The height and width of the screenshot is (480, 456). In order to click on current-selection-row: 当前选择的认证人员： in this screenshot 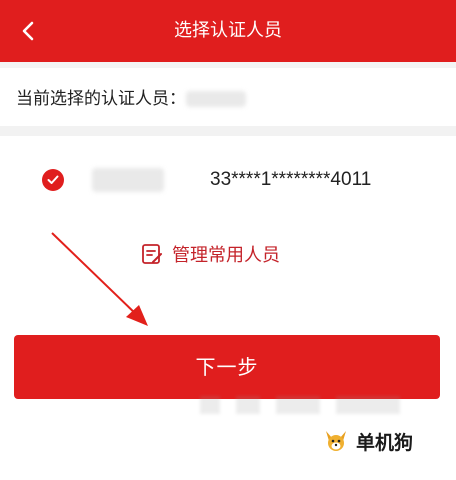, I will do `click(131, 99)`.